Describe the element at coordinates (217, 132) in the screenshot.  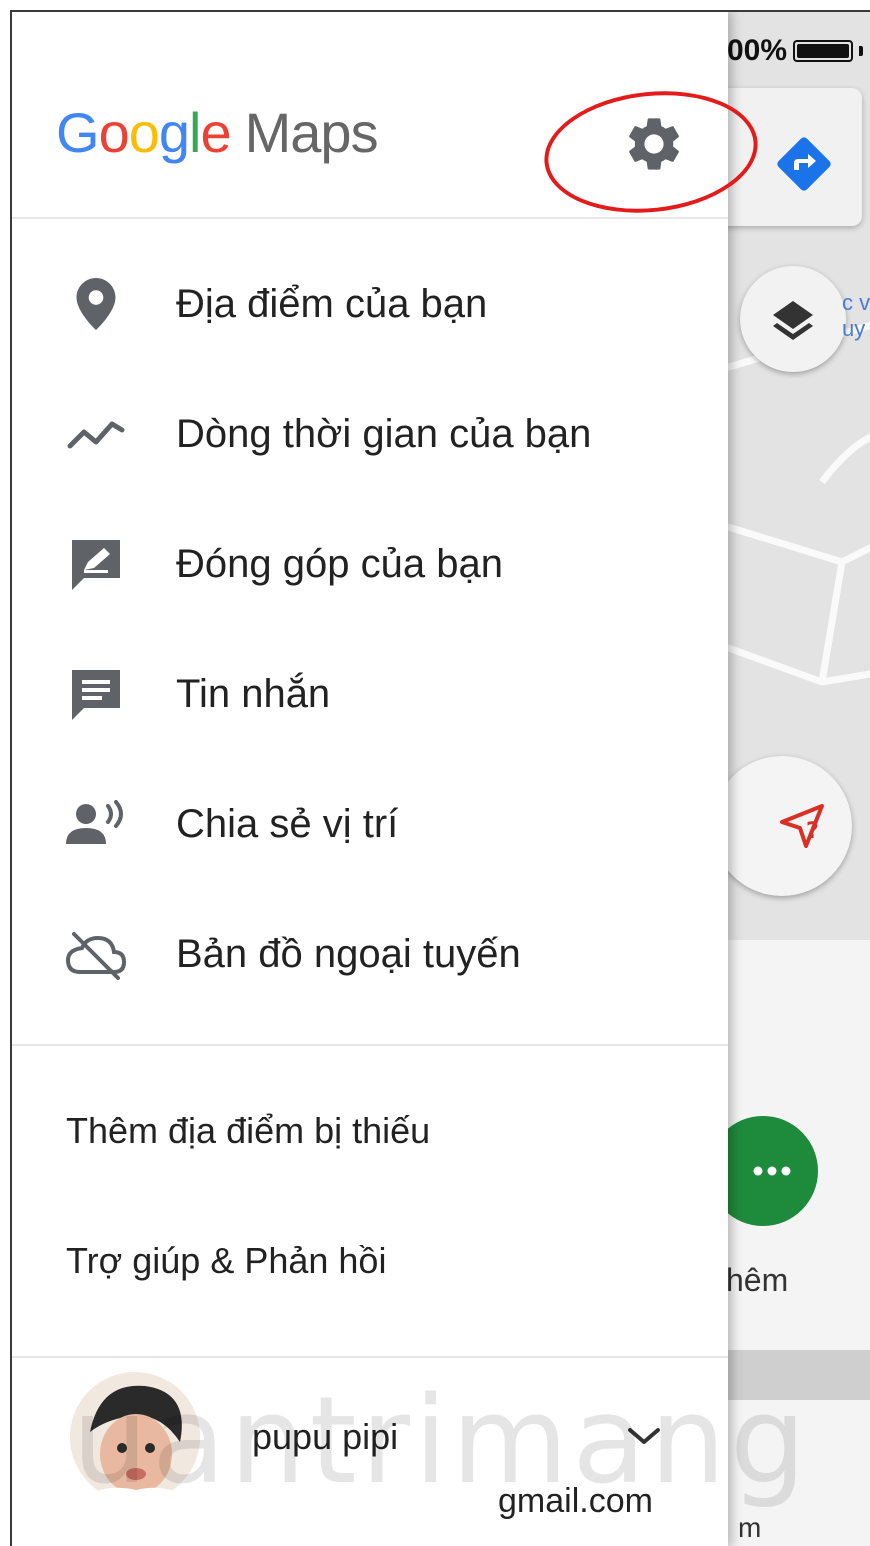
I see `google-maps-logo: Google Maps` at that location.